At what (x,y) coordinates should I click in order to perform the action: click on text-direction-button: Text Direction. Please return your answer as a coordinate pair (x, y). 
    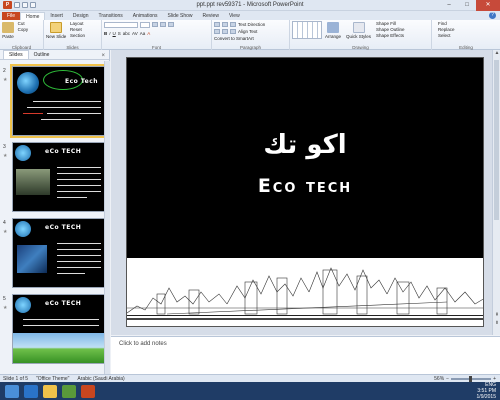
    Looking at the image, I should click on (251, 24).